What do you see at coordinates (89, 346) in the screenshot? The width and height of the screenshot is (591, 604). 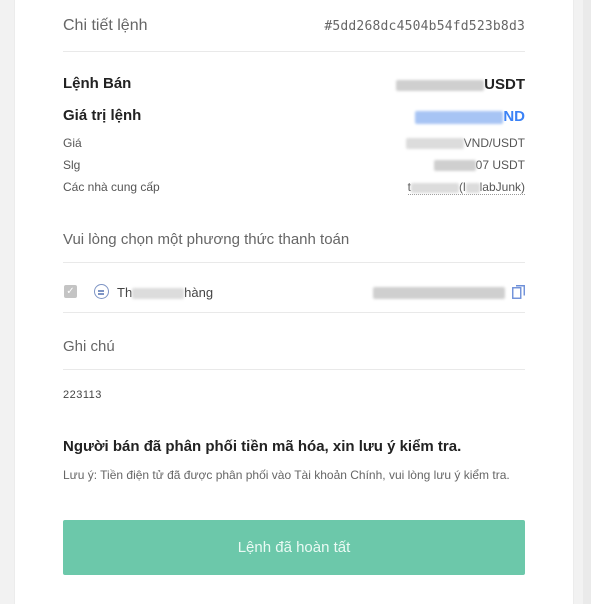 I see `note-section-title: Ghi chú` at bounding box center [89, 346].